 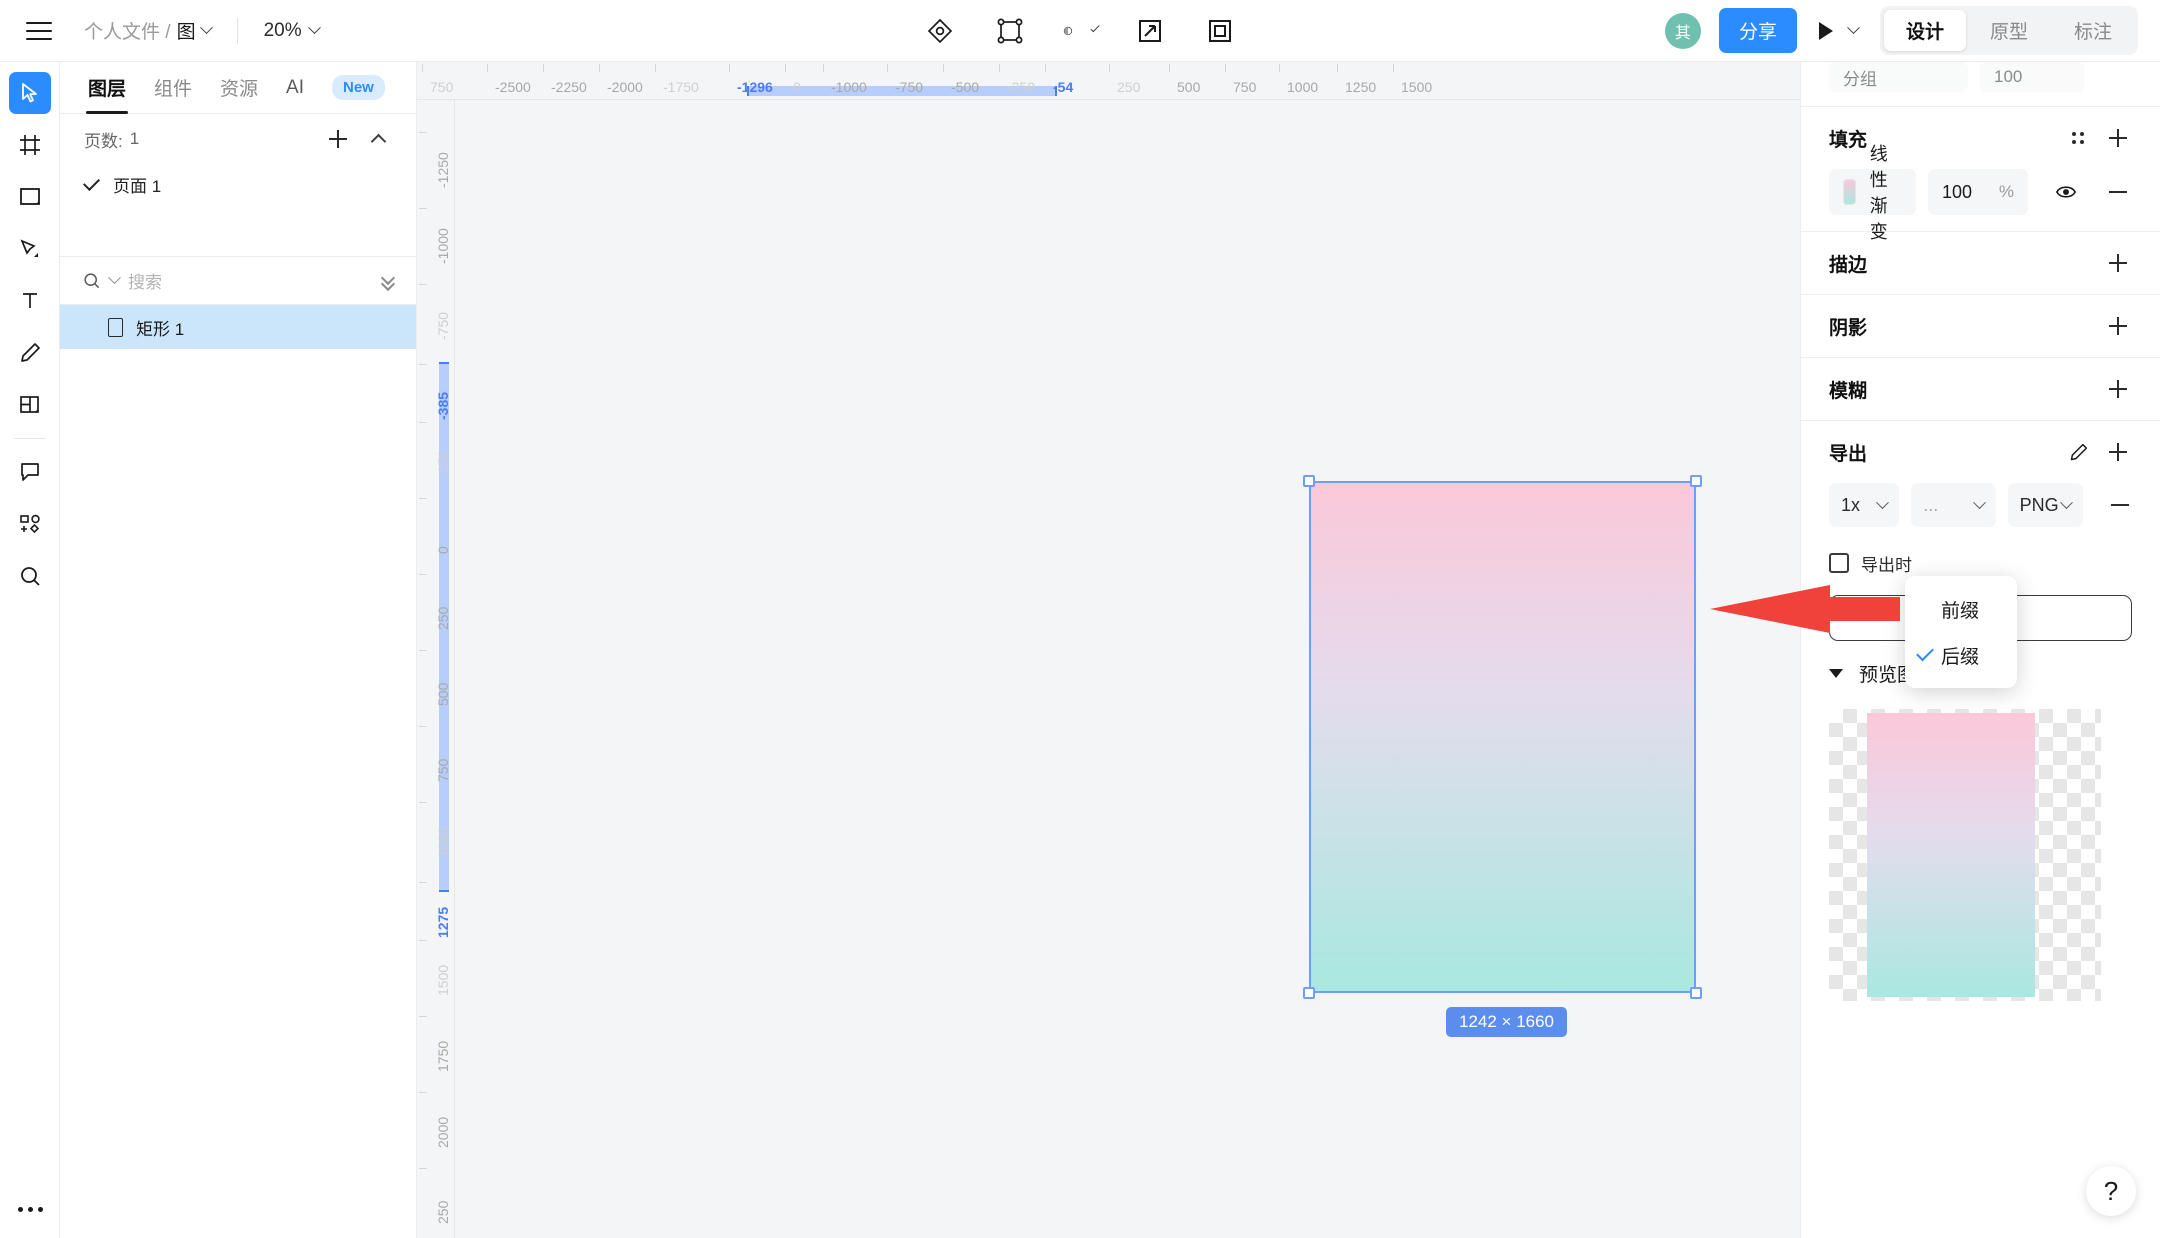 I want to click on slice-tool-icon, so click(x=30, y=405).